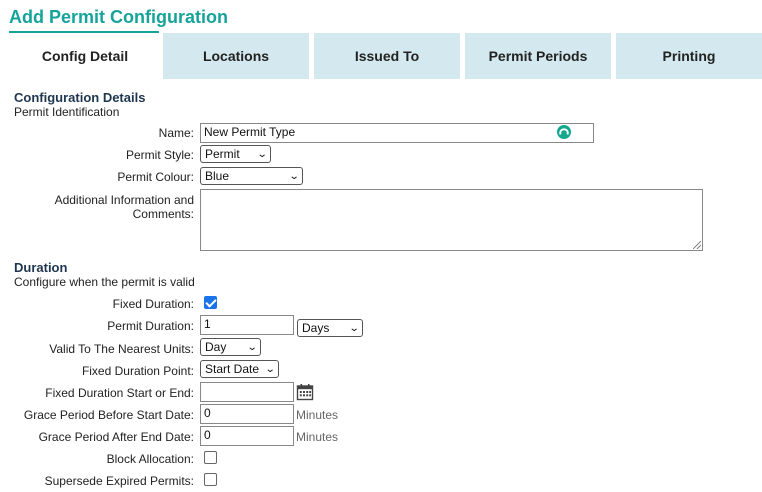 The image size is (762, 492). Describe the element at coordinates (119, 481) in the screenshot. I see `supersede-expired-label: Supersede Expired Permits:` at that location.